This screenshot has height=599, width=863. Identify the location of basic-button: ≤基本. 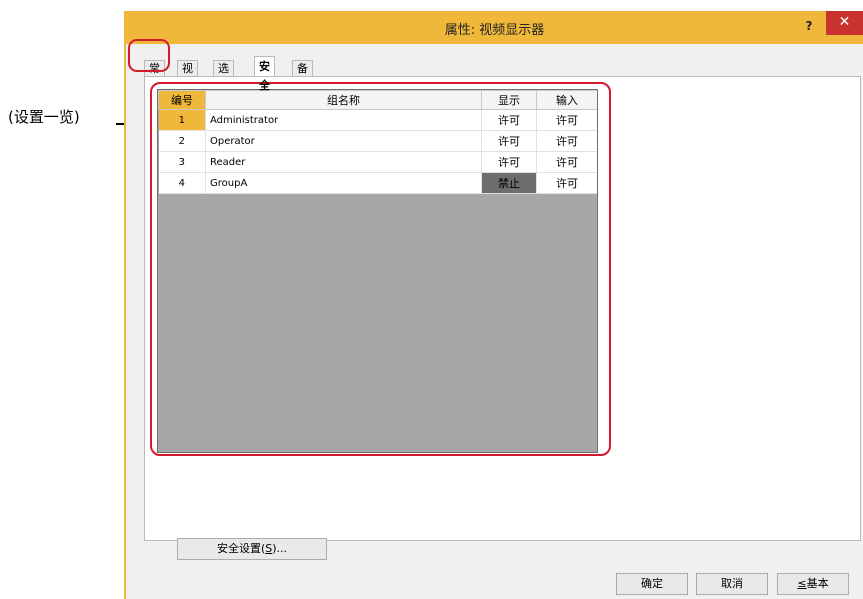
(813, 584).